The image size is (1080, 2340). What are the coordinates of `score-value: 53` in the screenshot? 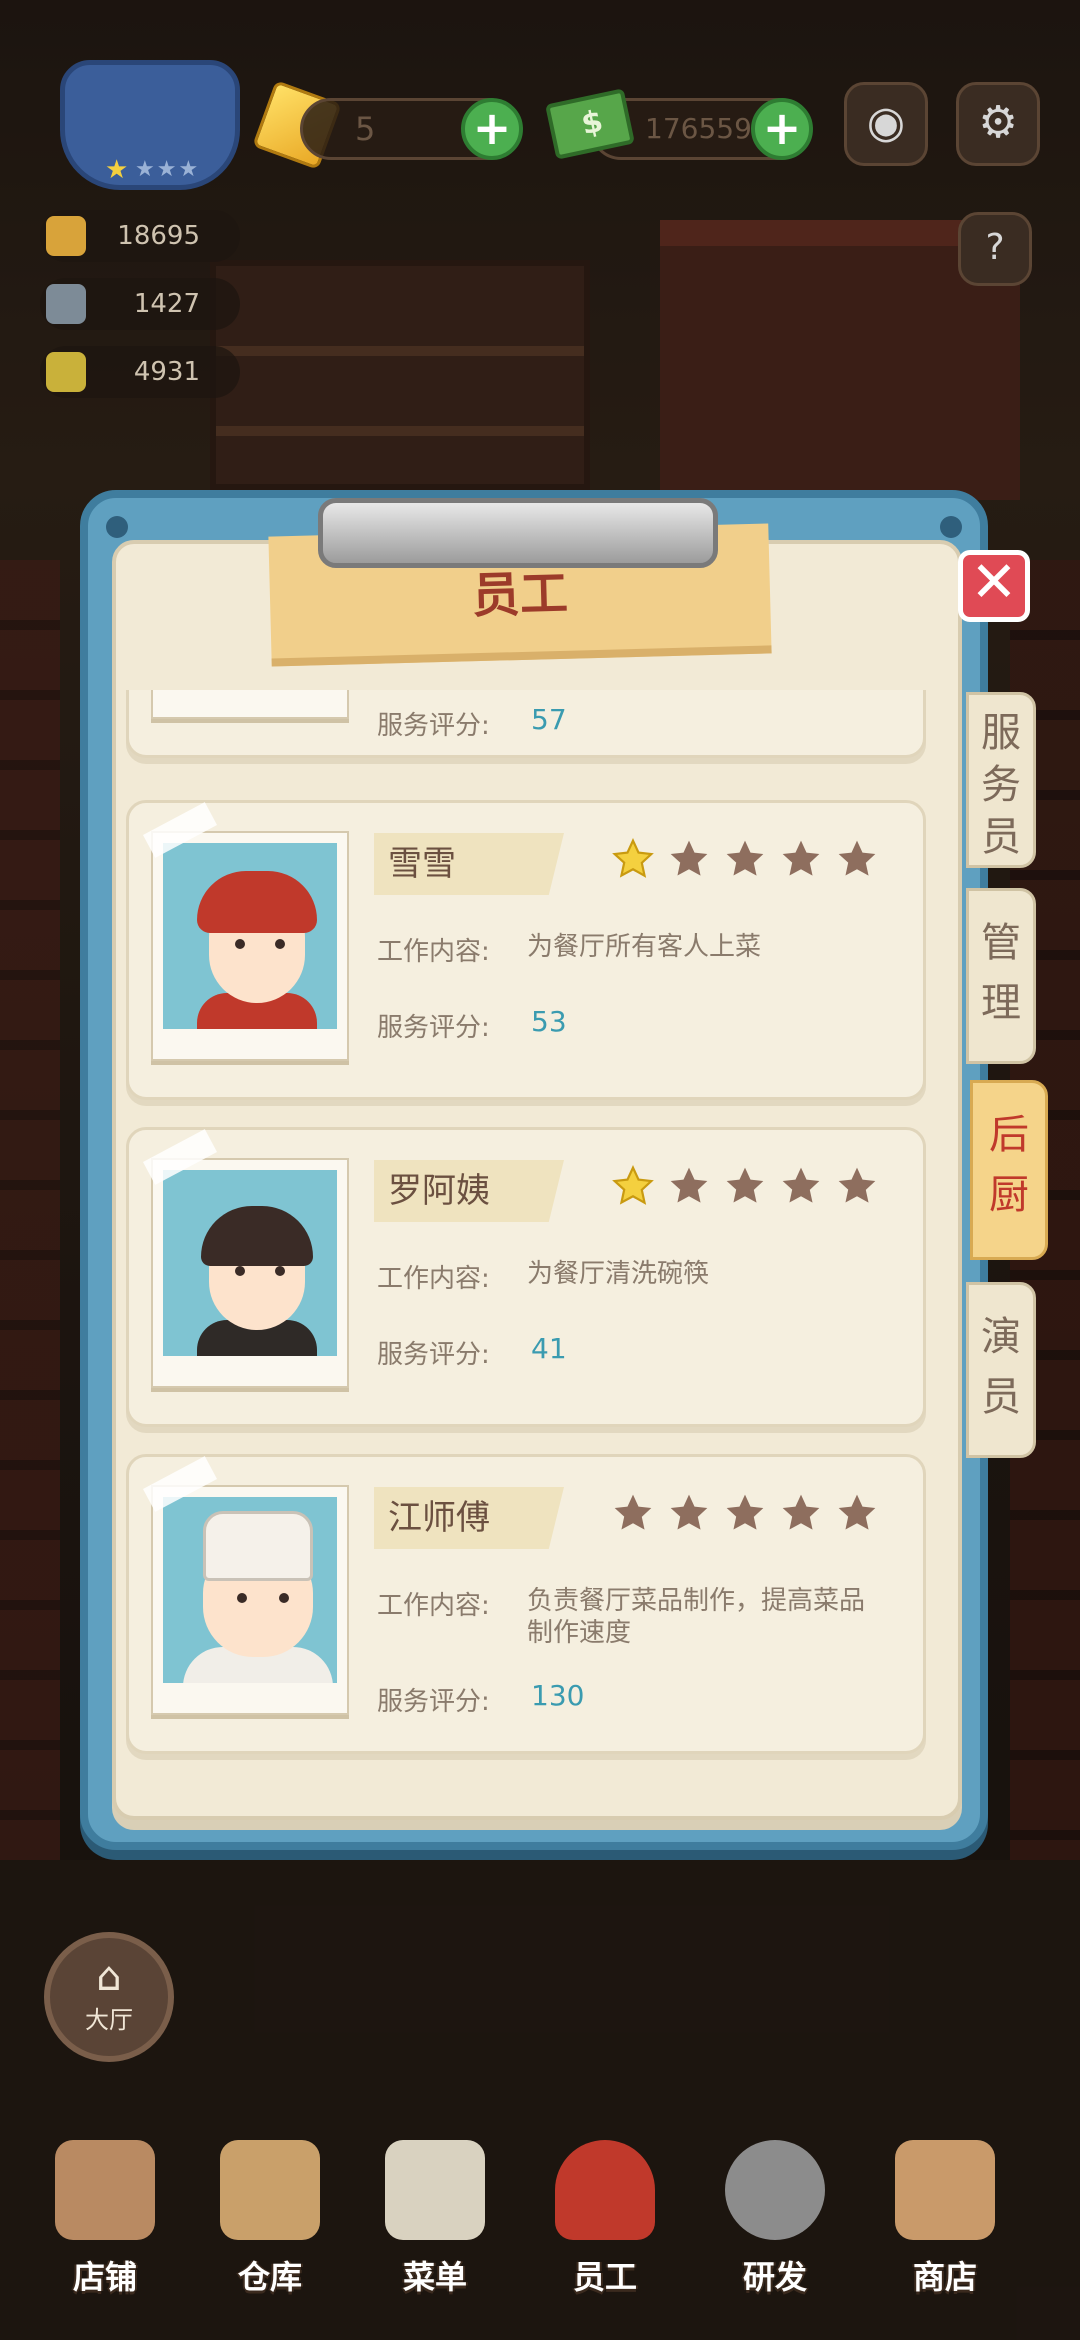 It's located at (549, 1021).